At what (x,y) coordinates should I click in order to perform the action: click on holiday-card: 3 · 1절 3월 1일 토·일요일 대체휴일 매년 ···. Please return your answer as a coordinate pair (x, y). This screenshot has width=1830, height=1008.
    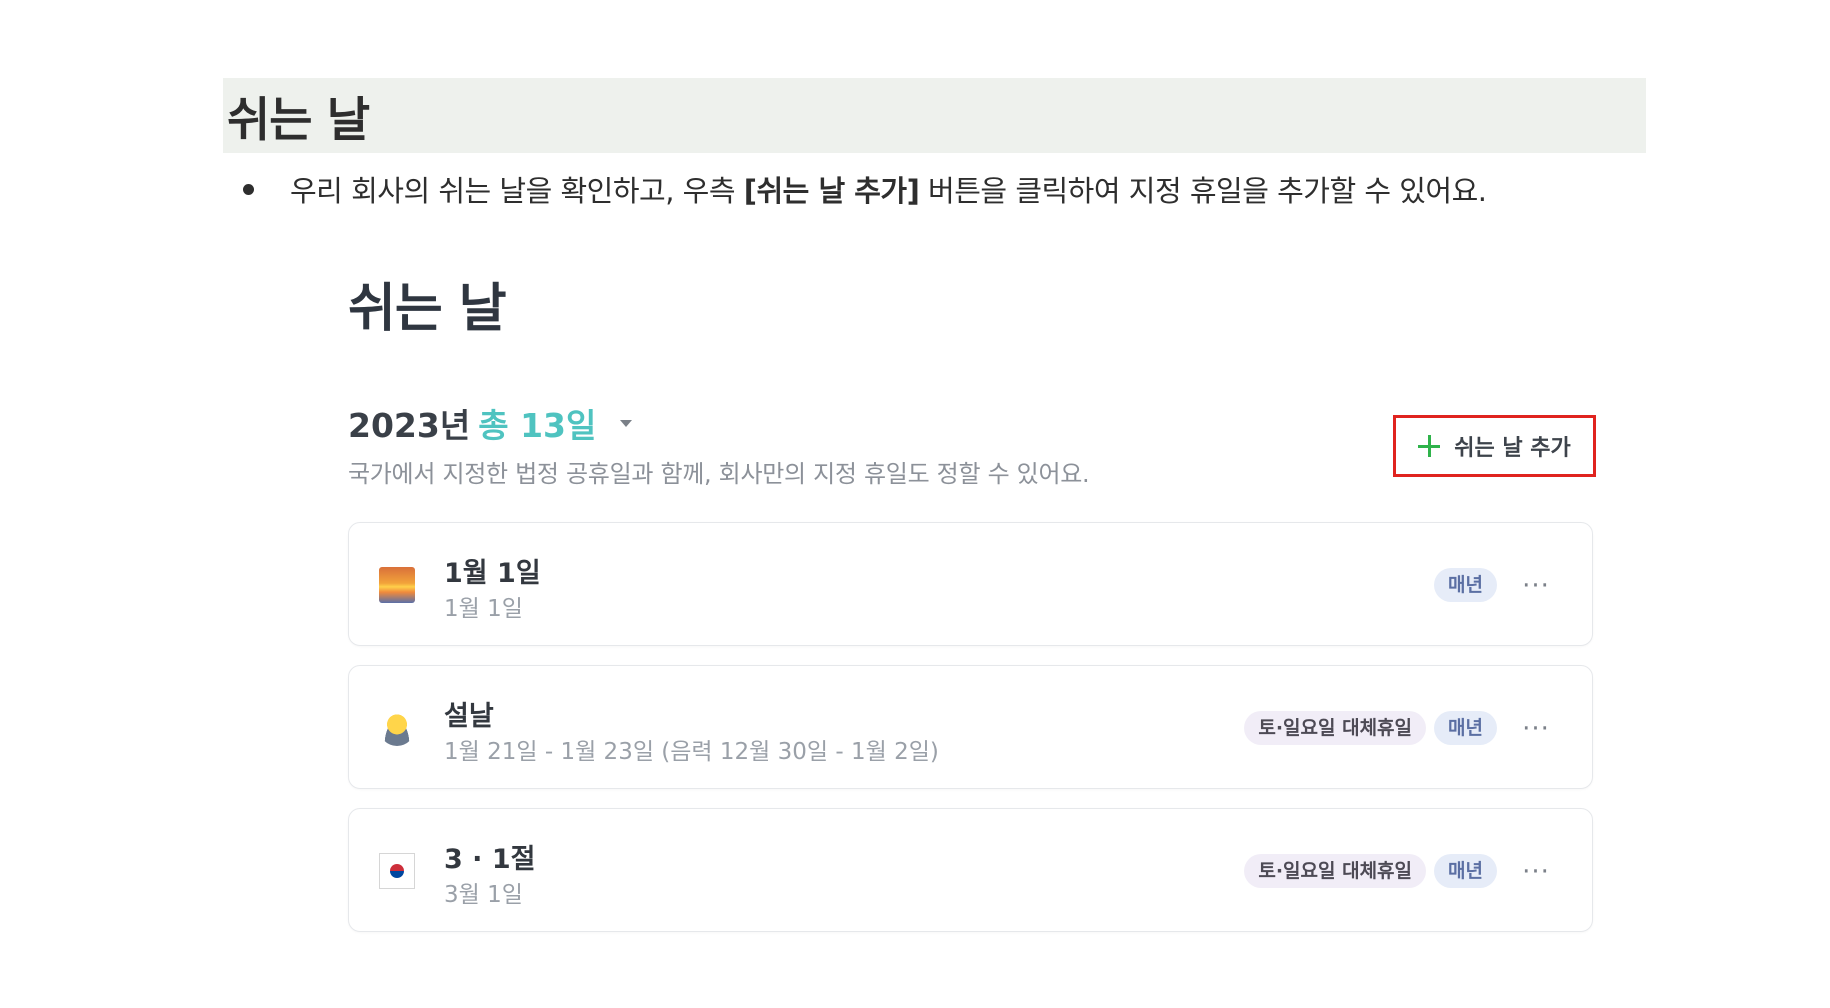
    Looking at the image, I should click on (970, 870).